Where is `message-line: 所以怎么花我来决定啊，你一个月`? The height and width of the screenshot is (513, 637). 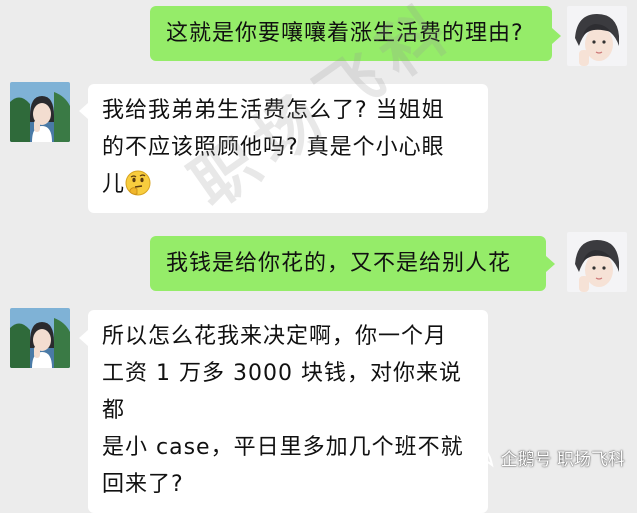 message-line: 所以怎么花我来决定啊，你一个月 is located at coordinates (275, 336).